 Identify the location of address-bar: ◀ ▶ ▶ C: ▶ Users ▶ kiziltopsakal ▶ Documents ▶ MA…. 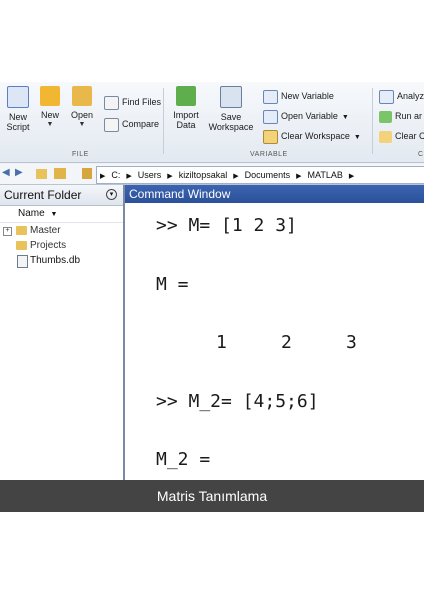
(212, 174).